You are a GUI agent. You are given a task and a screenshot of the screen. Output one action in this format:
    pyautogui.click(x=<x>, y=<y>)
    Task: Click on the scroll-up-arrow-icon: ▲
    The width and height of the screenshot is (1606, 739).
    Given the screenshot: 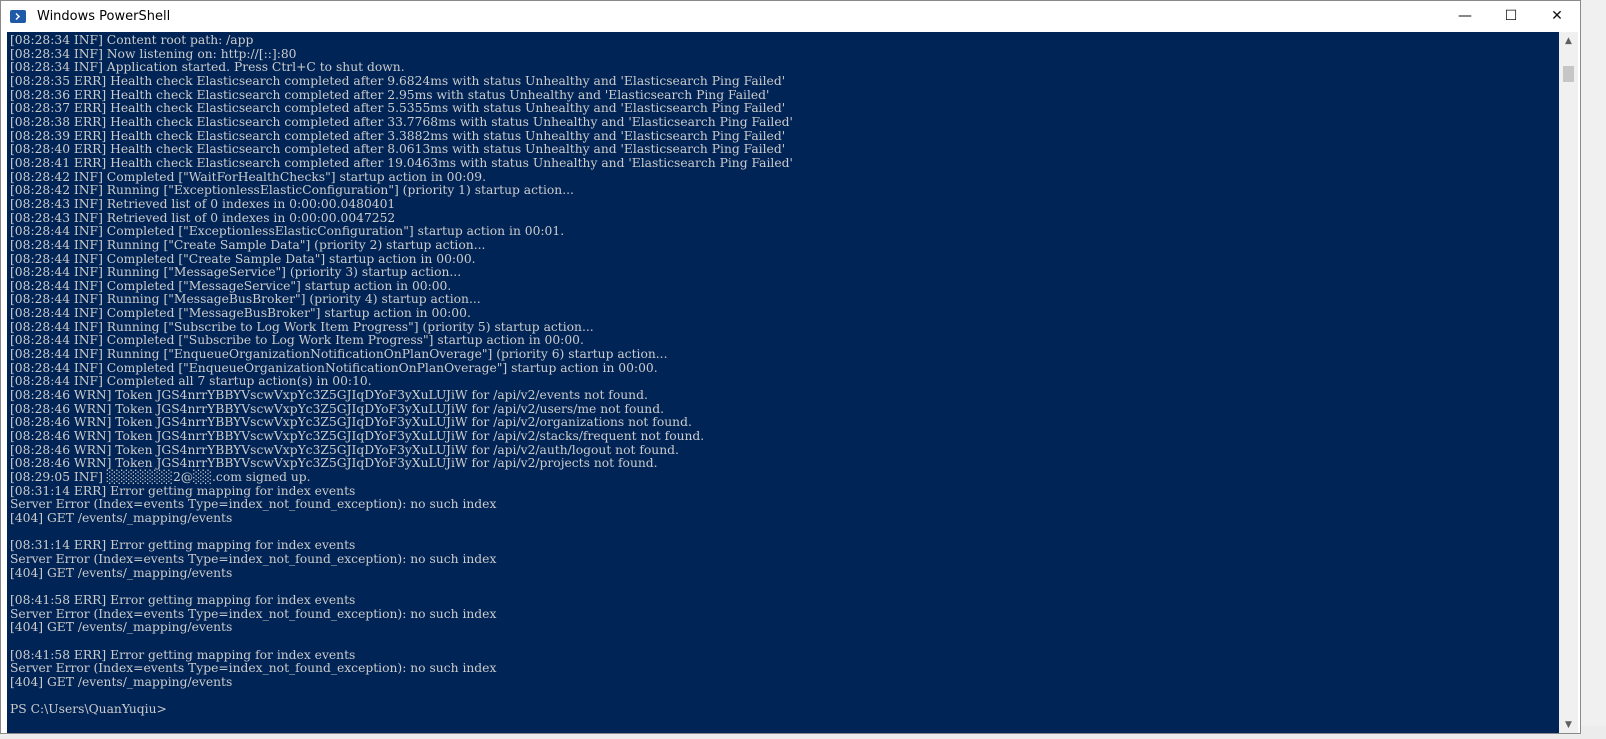 What is the action you would take?
    pyautogui.click(x=1568, y=40)
    